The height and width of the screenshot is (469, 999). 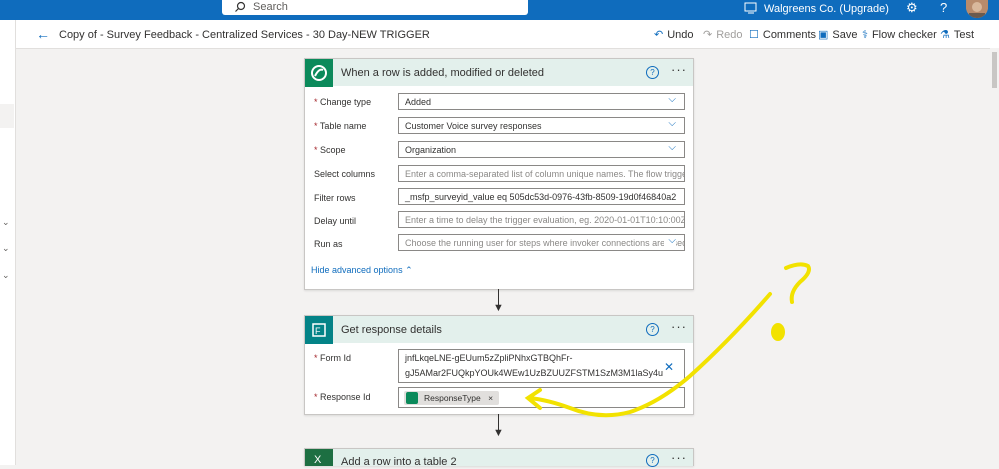 I want to click on response-id-label: * Response Id, so click(x=342, y=397).